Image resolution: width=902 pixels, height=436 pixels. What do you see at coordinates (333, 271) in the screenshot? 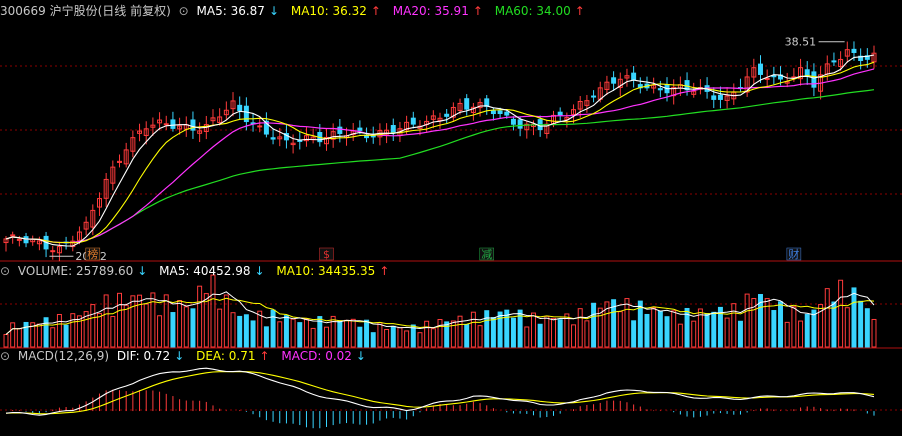
I see `volume-ma10-label: MA10: 34435.35 ↑` at bounding box center [333, 271].